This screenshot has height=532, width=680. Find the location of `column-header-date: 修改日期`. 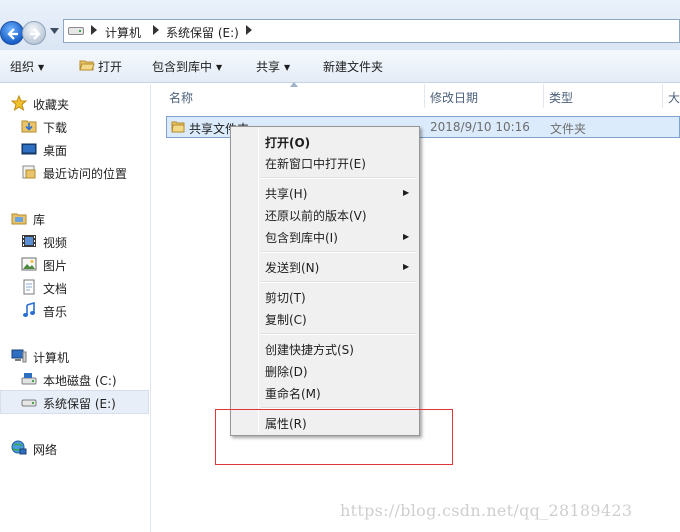

column-header-date: 修改日期 is located at coordinates (484, 96).